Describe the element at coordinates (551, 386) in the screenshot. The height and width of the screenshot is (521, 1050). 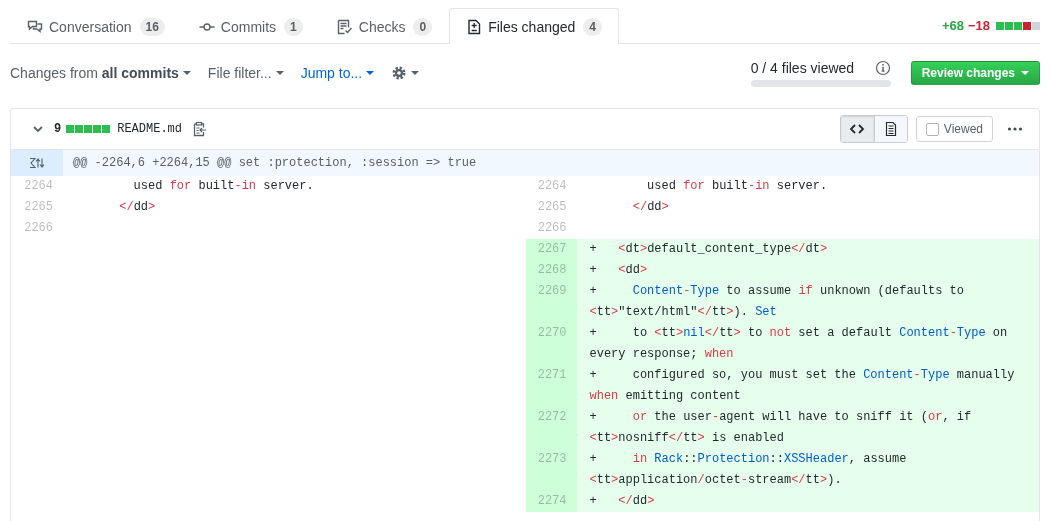
I see `line-number: 2271` at that location.